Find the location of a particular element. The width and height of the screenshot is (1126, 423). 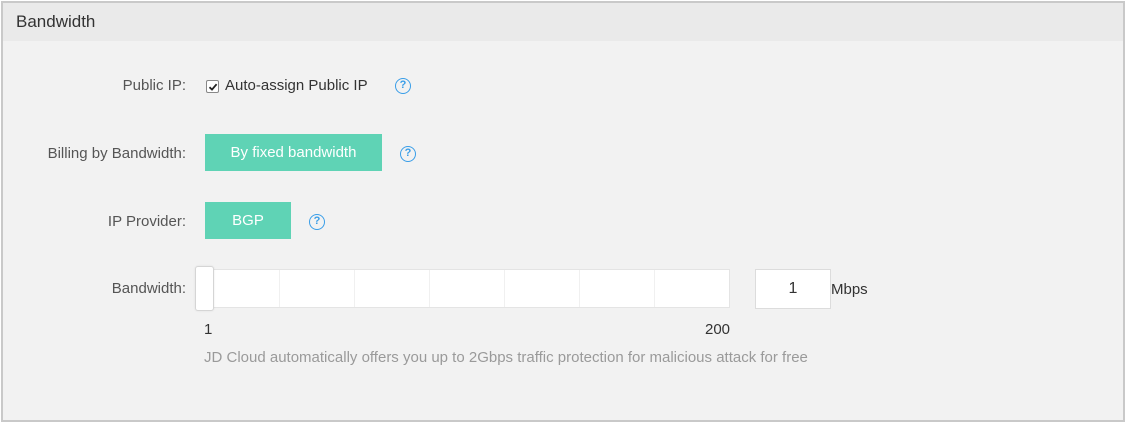

panel-header: Bandwidth is located at coordinates (563, 22).